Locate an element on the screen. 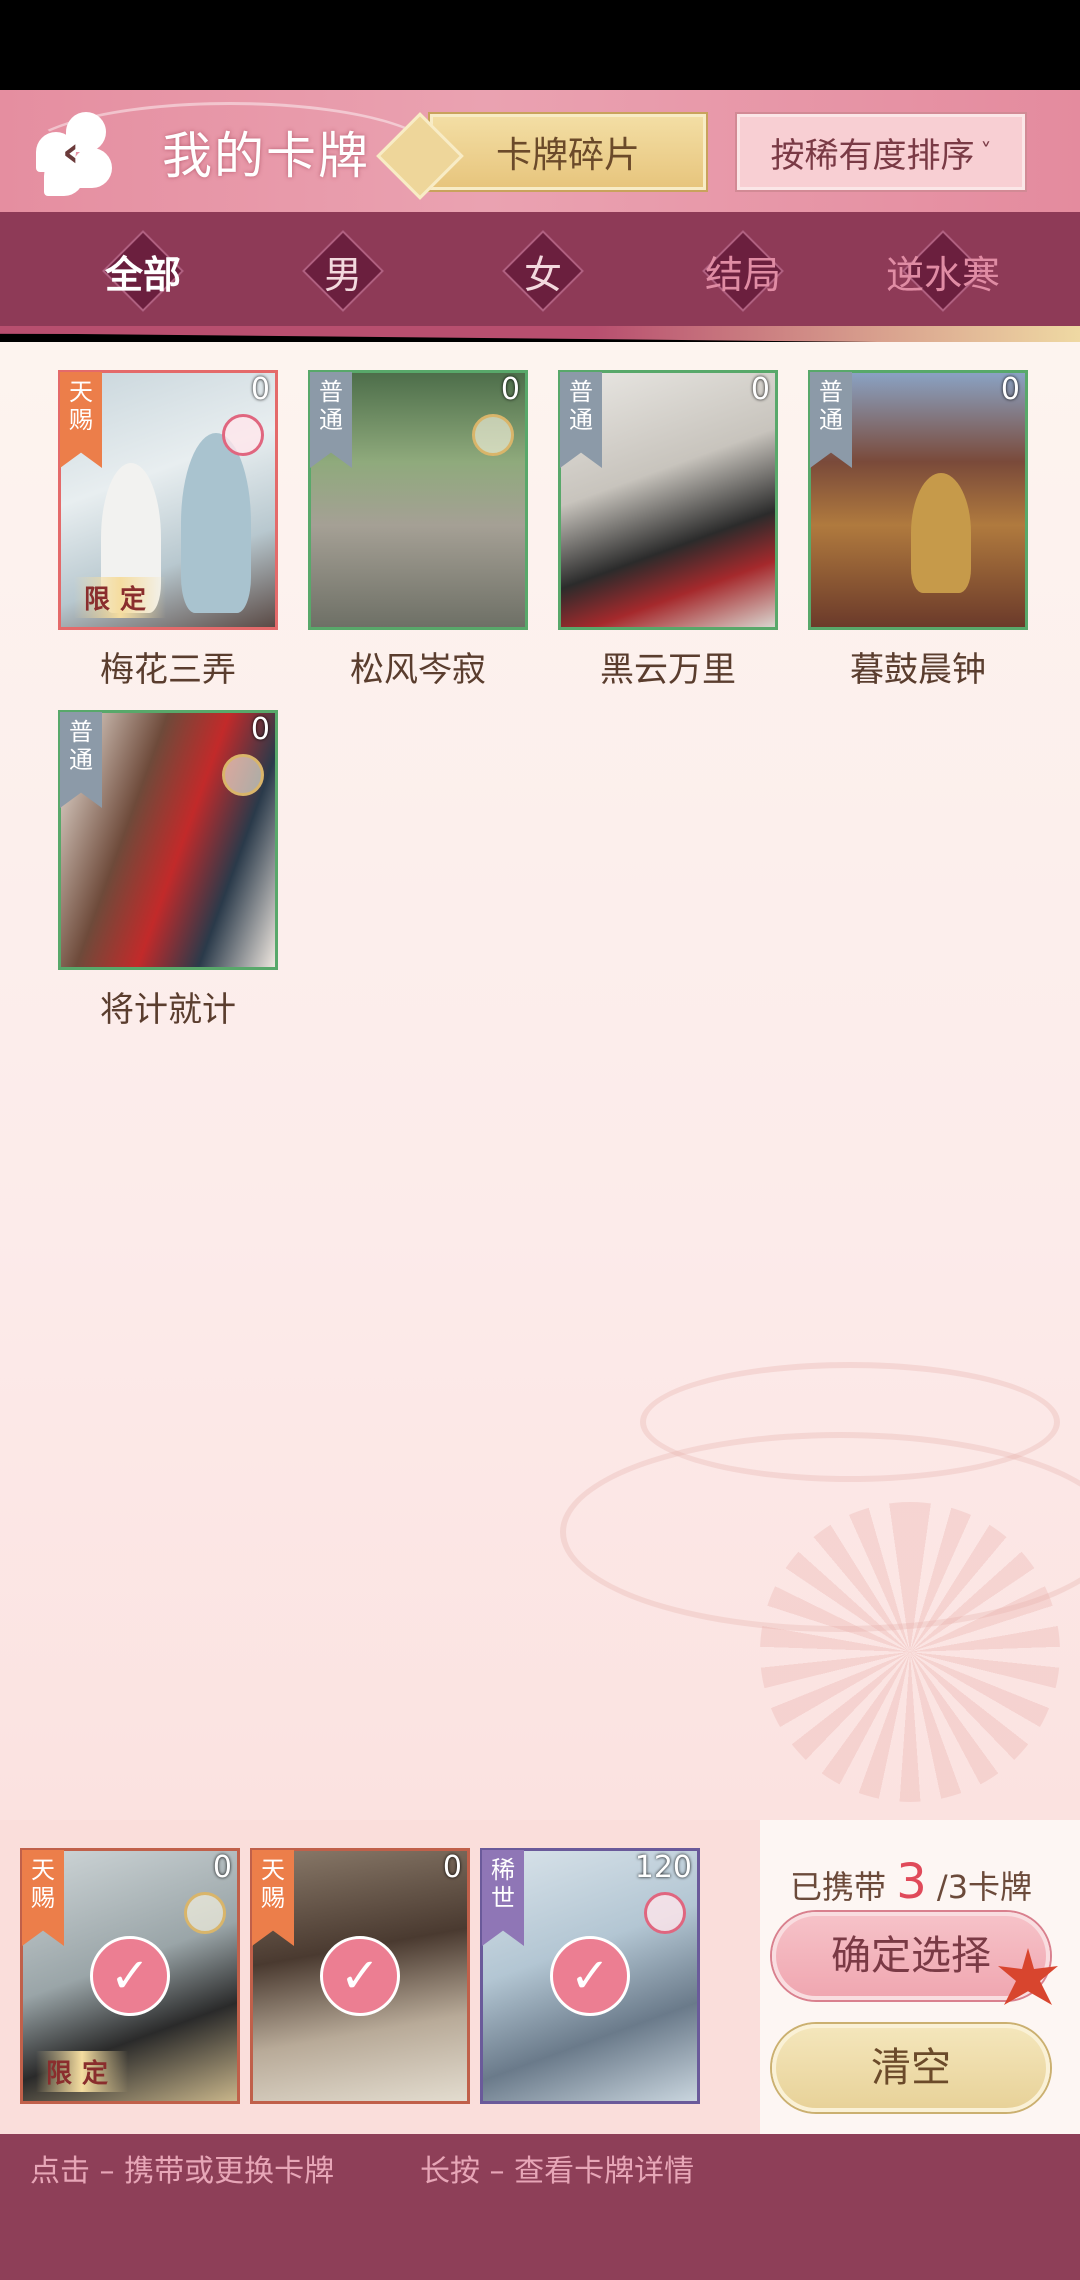 This screenshot has height=2280, width=1080. status-bar is located at coordinates (540, 45).